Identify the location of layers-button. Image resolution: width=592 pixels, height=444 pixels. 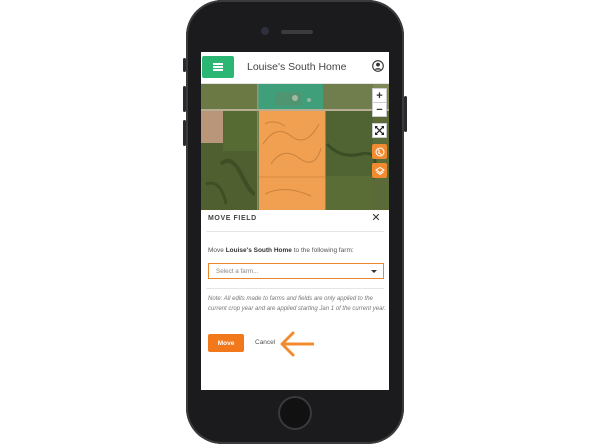
(379, 170).